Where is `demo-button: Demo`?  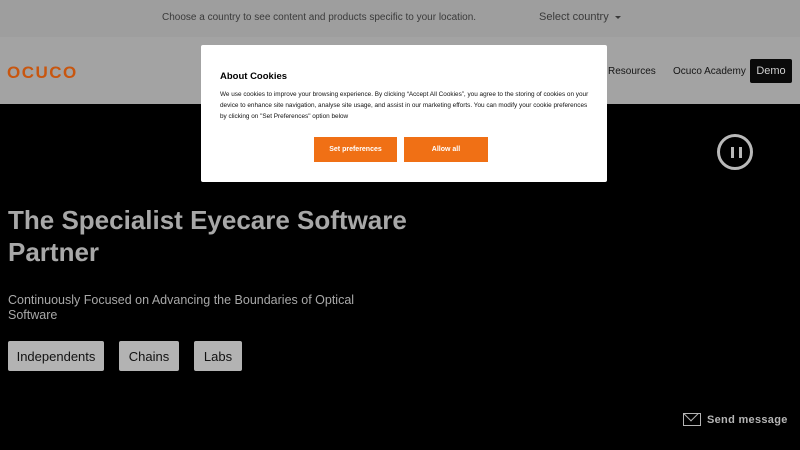
demo-button: Demo is located at coordinates (771, 71).